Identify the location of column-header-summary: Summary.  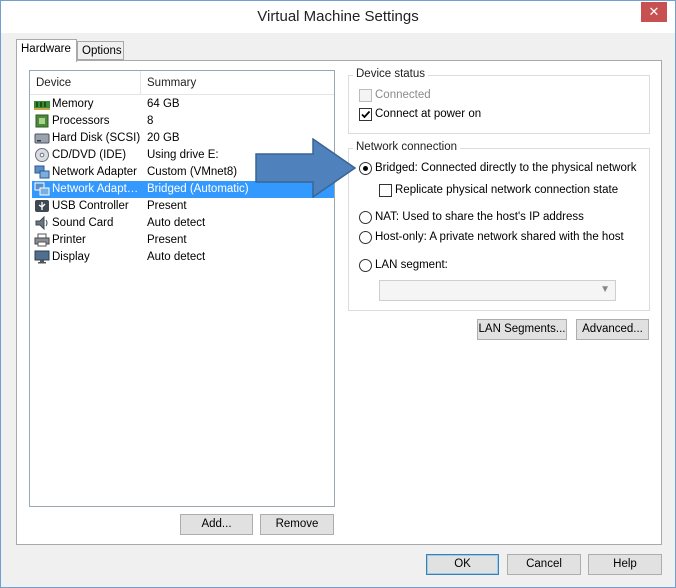
(171, 83).